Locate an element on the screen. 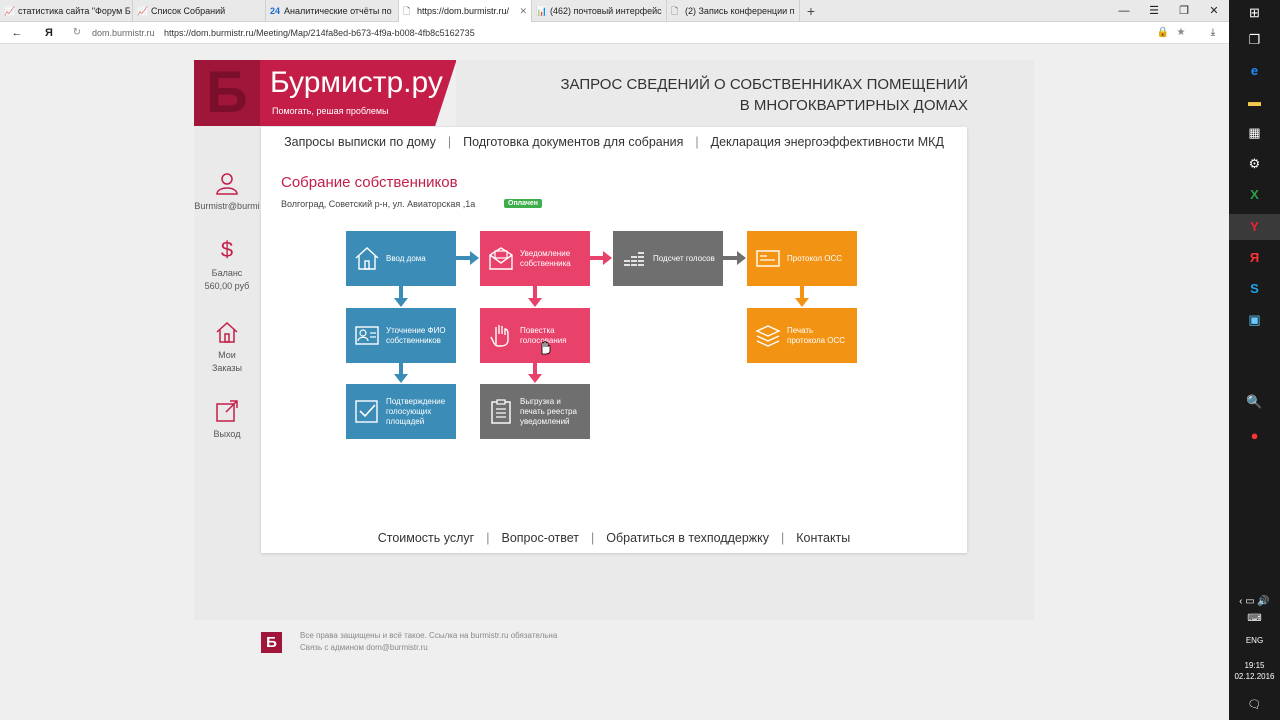 Image resolution: width=1280 pixels, height=720 pixels. step-label: Подтверждение голосующих площадей is located at coordinates (416, 411).